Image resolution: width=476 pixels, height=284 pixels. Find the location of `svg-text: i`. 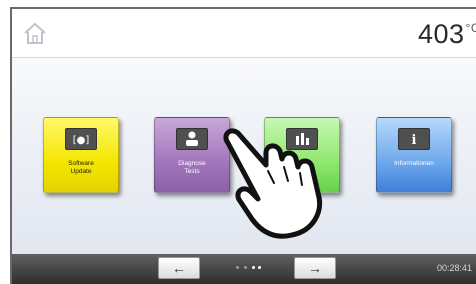

svg-text: i is located at coordinates (414, 140).